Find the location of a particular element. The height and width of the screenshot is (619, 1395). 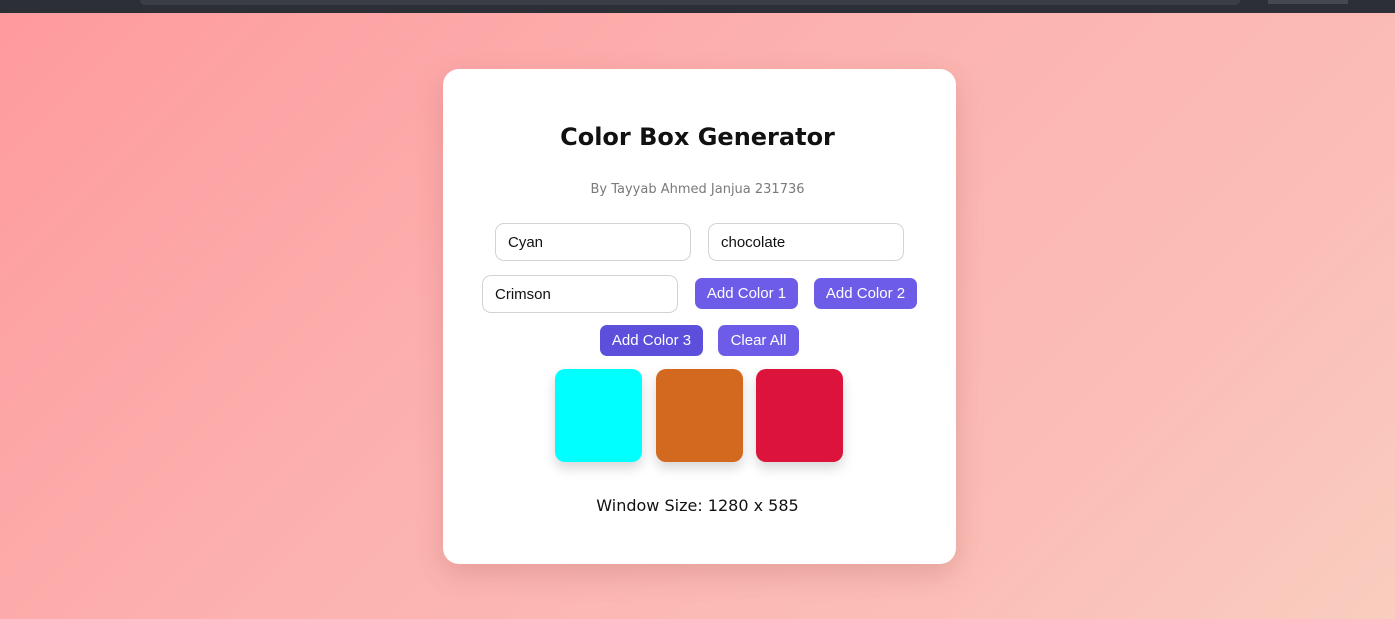

add-color-1-button: Add Color 1 is located at coordinates (746, 293).